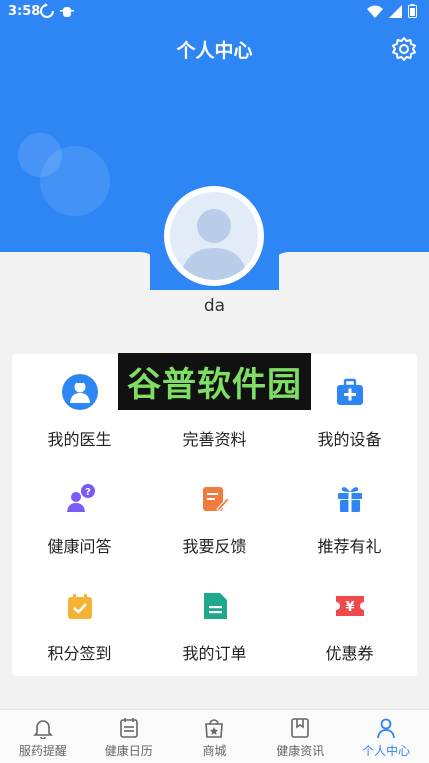 The height and width of the screenshot is (763, 429). I want to click on menu-item-label: 我的设备, so click(349, 439).